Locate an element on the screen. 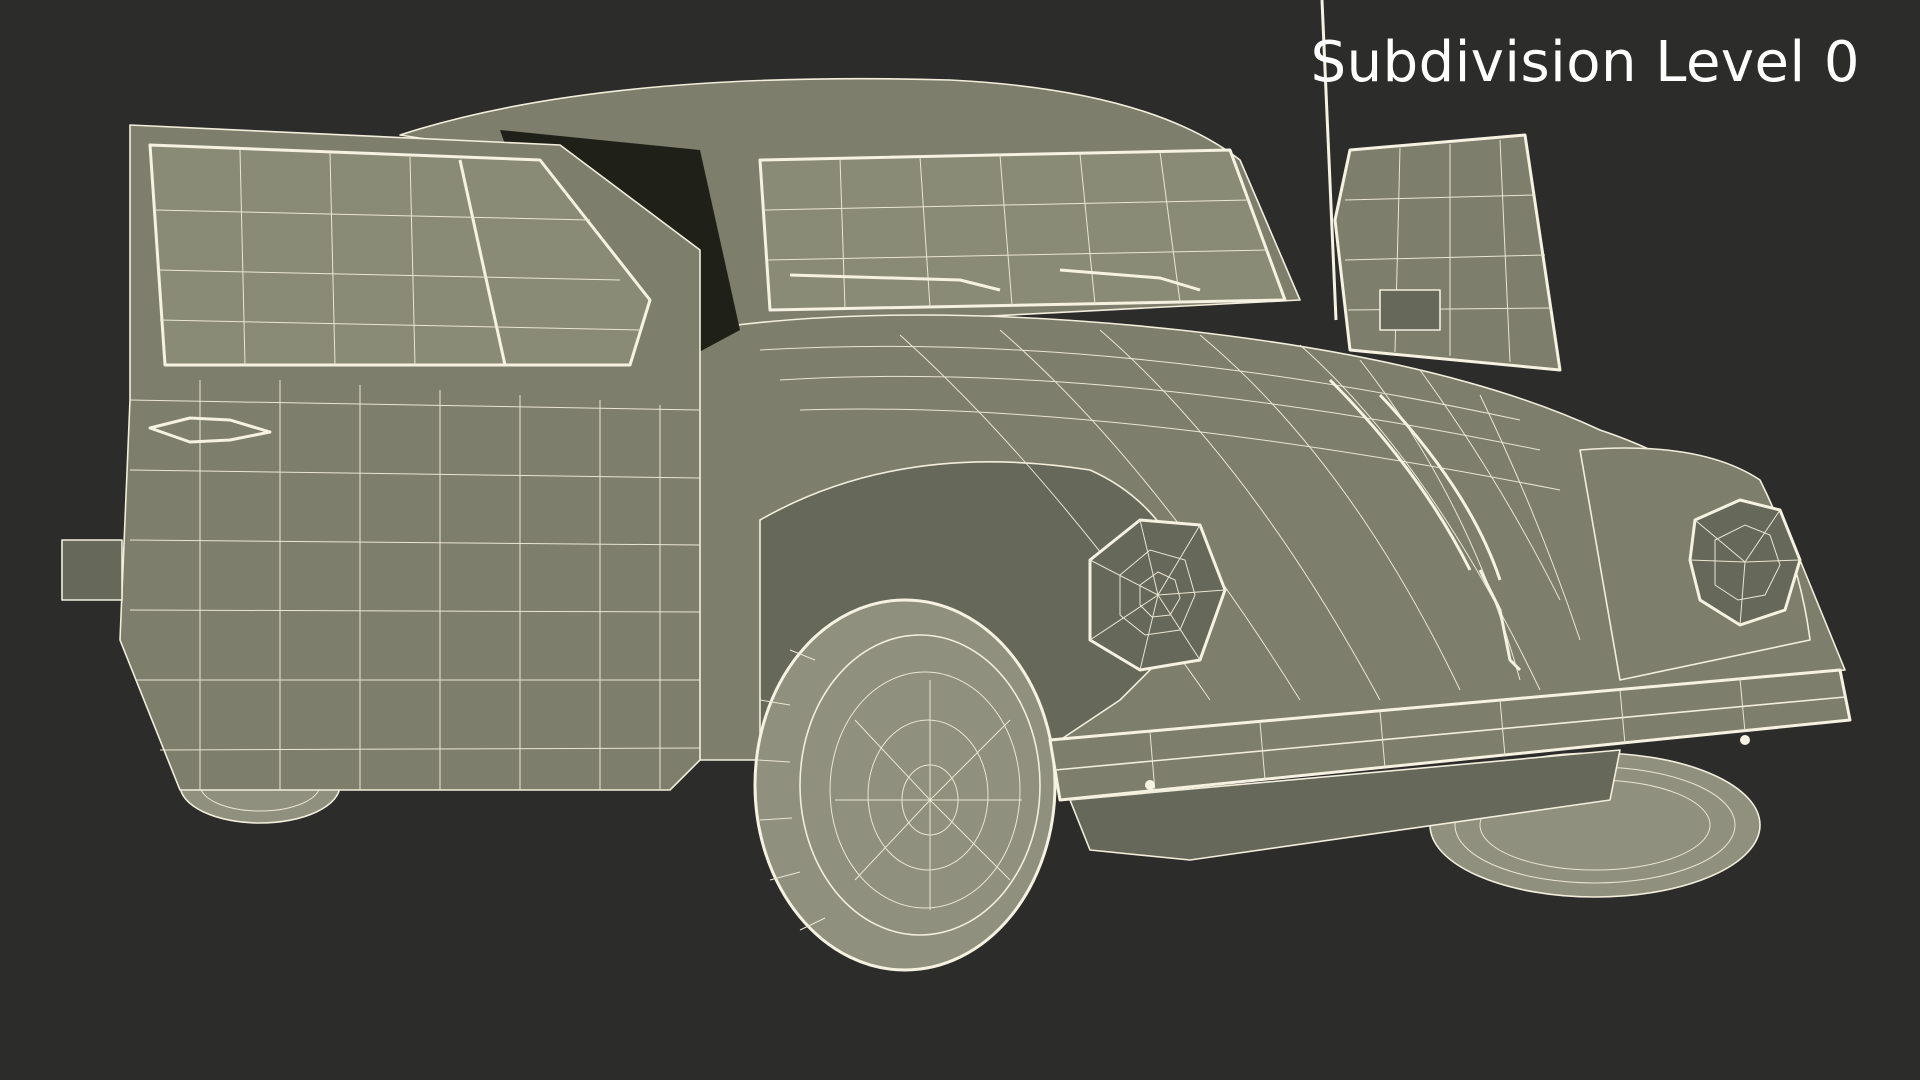 This screenshot has height=1080, width=1920. windshield is located at coordinates (1022, 230).